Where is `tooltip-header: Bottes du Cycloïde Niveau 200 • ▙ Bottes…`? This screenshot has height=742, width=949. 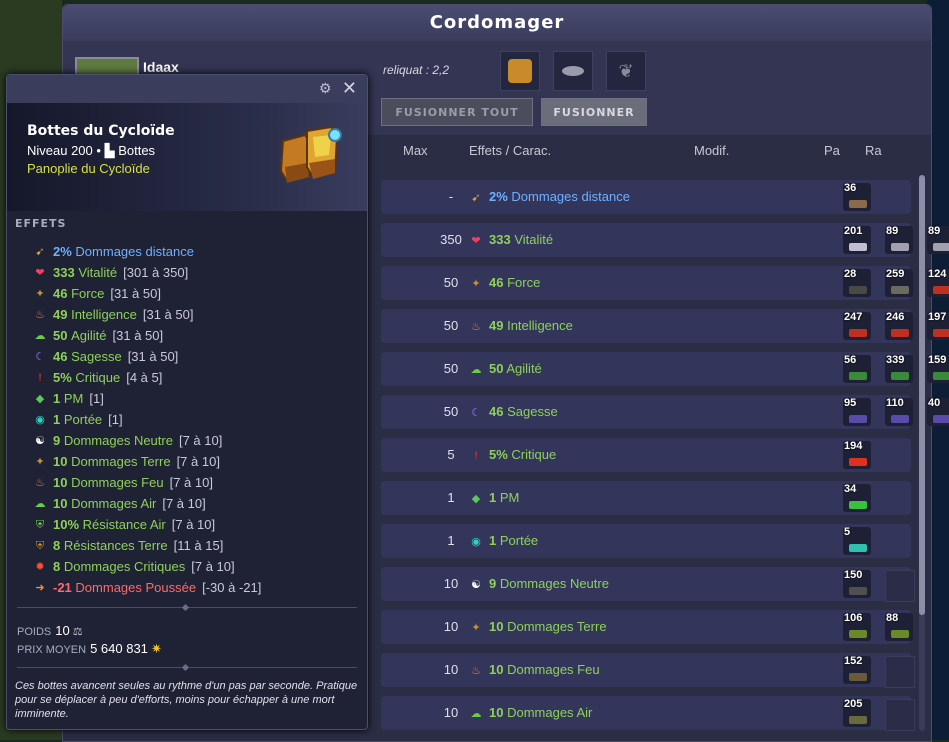 tooltip-header: Bottes du Cycloïde Niveau 200 • ▙ Bottes… is located at coordinates (187, 157).